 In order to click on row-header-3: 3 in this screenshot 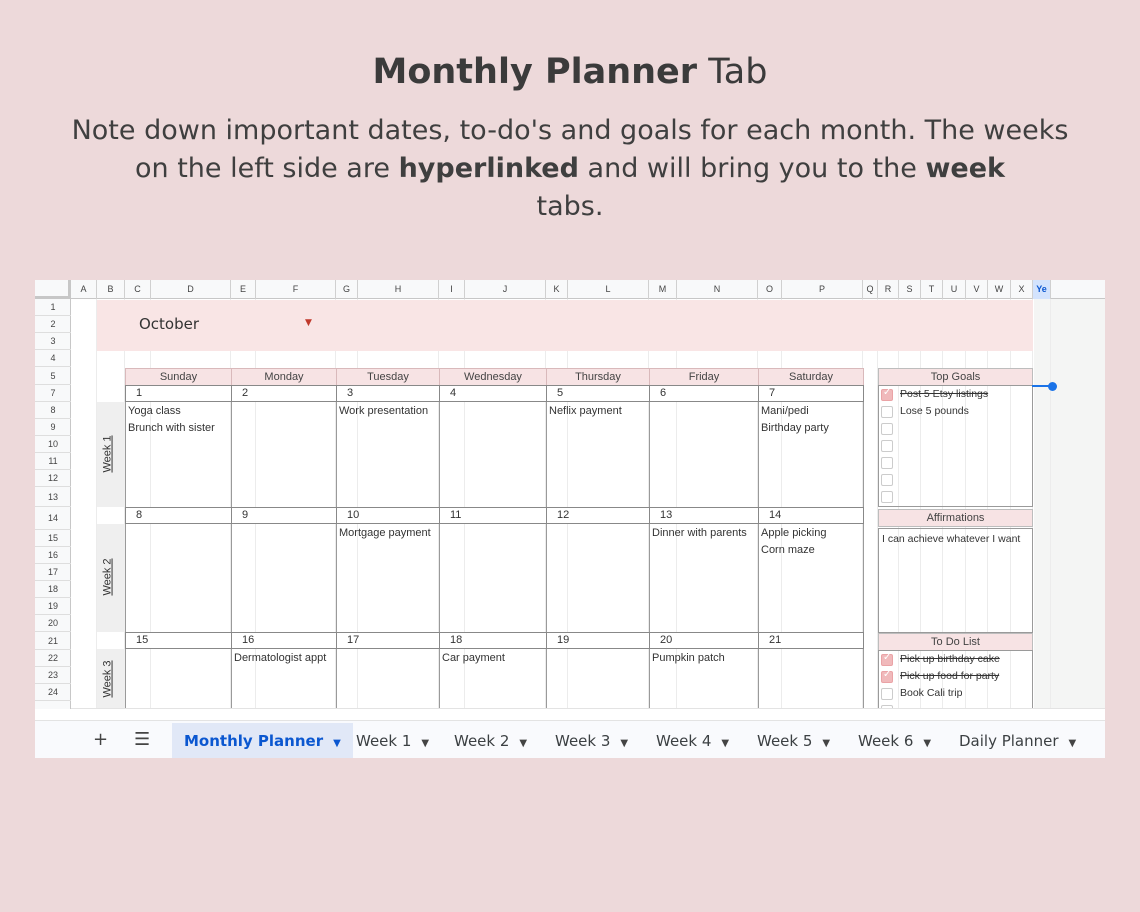, I will do `click(53, 341)`.